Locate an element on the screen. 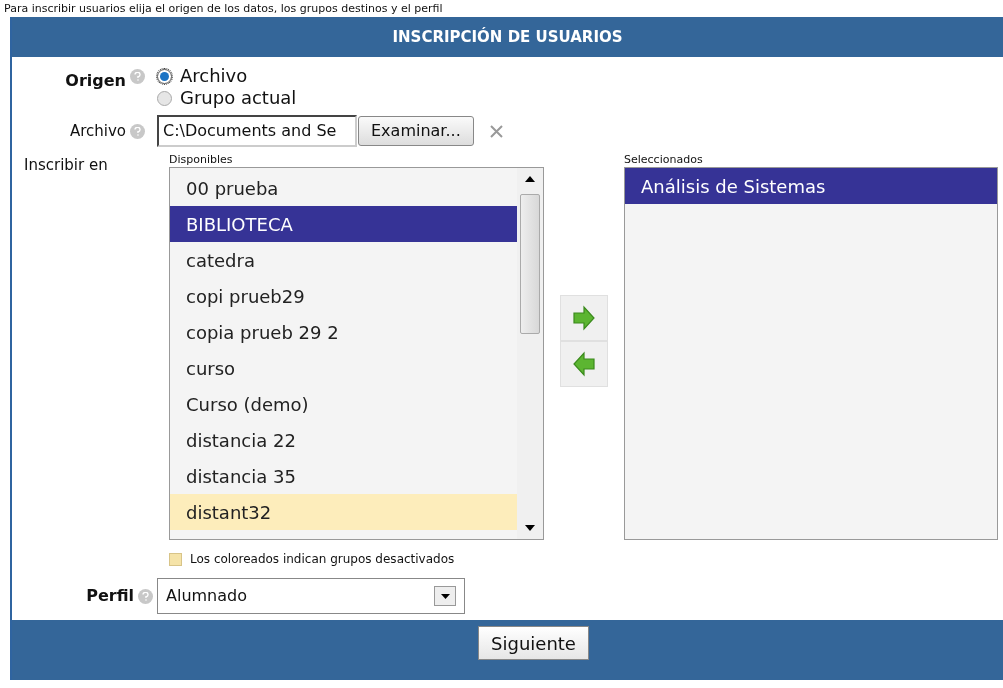 The height and width of the screenshot is (688, 1003). scroll-thumb is located at coordinates (530, 264).